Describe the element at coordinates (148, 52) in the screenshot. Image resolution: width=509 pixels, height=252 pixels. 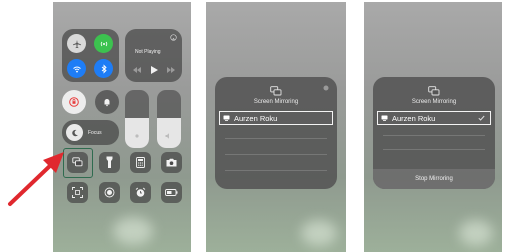
I see `now-playing-label: Not Playing` at that location.